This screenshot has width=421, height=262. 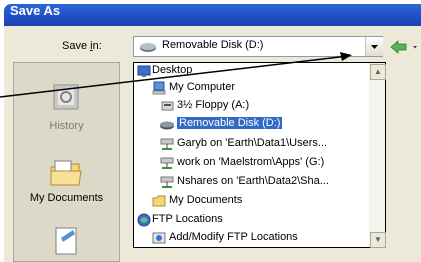 What do you see at coordinates (176, 75) in the screenshot?
I see `annotation-arrow` at bounding box center [176, 75].